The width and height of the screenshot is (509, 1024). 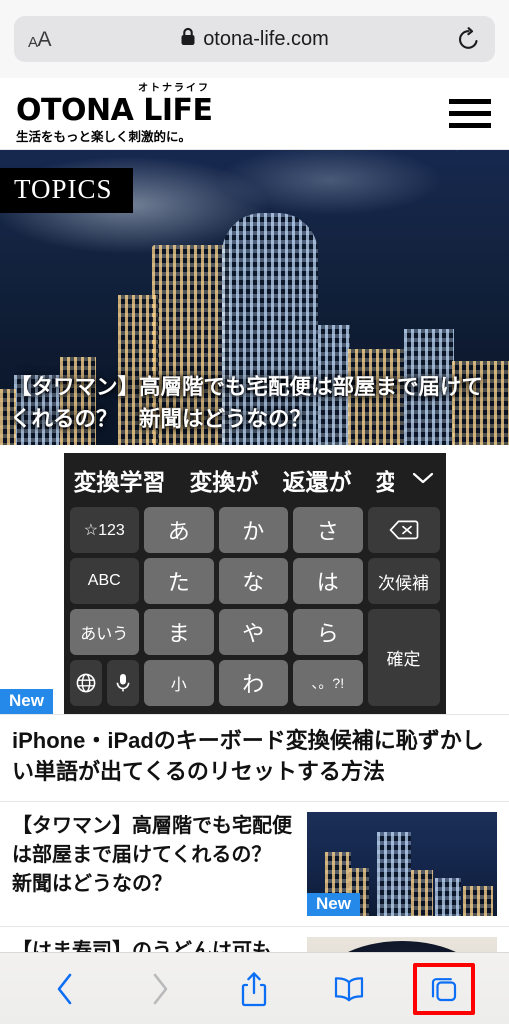 I want to click on key-sa: さ, so click(x=328, y=530).